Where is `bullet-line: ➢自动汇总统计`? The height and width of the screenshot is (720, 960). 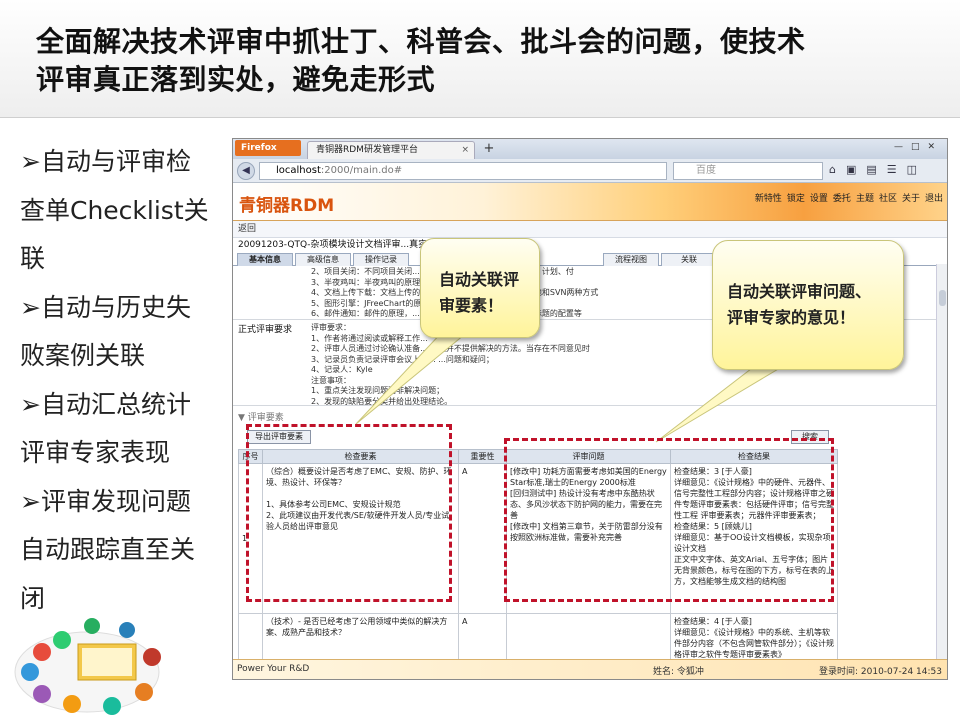
bullet-line: ➢自动汇总统计 is located at coordinates (105, 404).